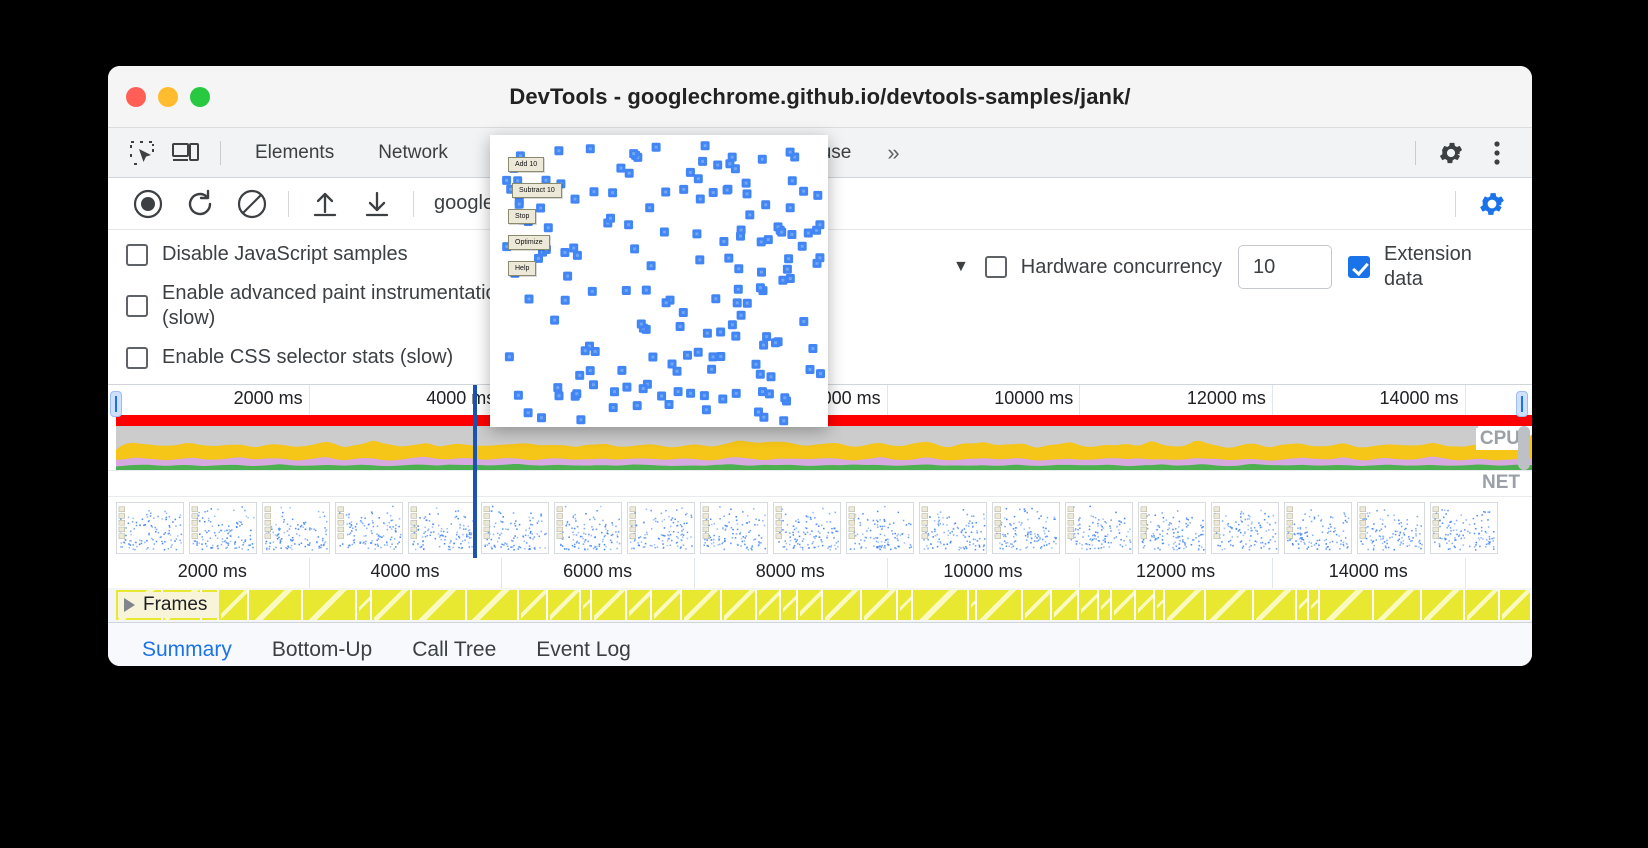 This screenshot has width=1648, height=848. I want to click on more-tabs-icon: », so click(893, 153).